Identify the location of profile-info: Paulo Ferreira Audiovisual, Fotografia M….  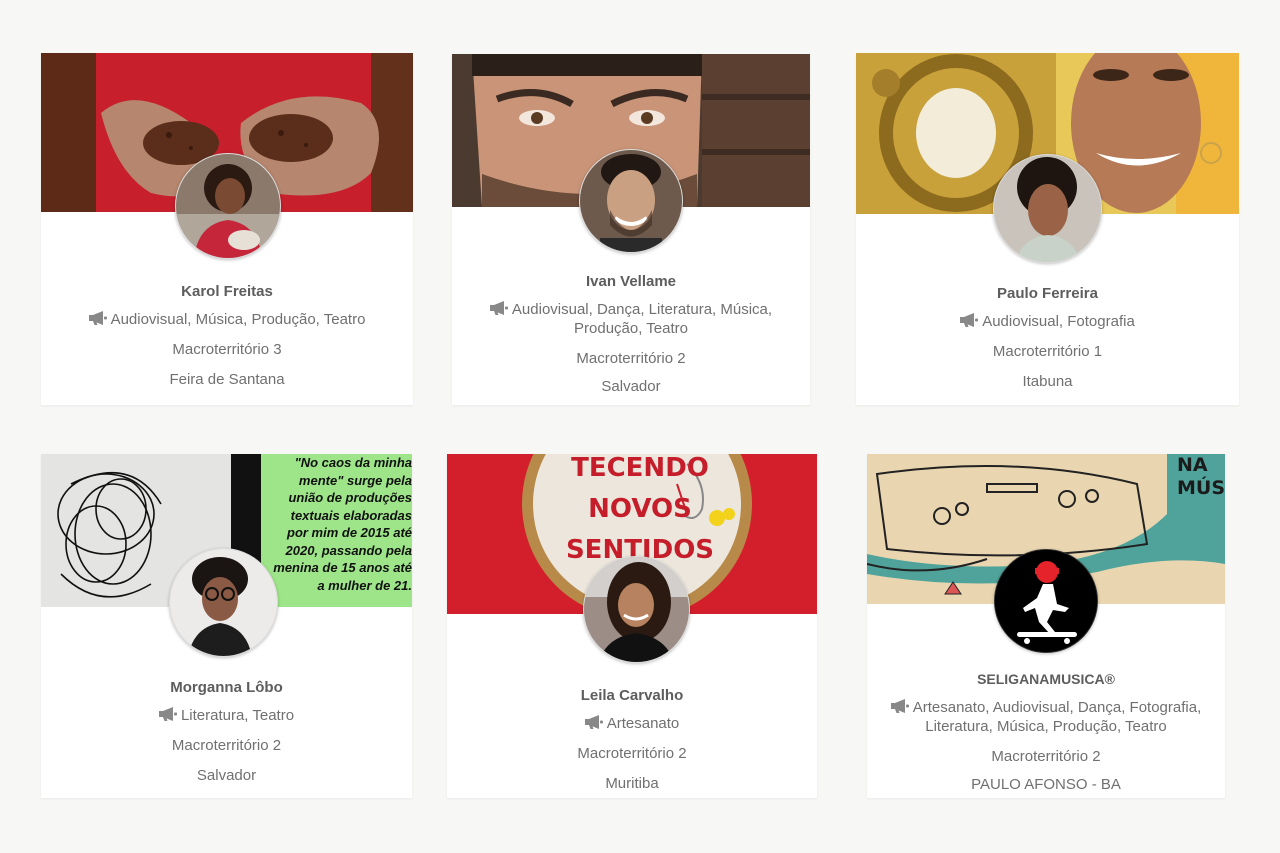
(1047, 343).